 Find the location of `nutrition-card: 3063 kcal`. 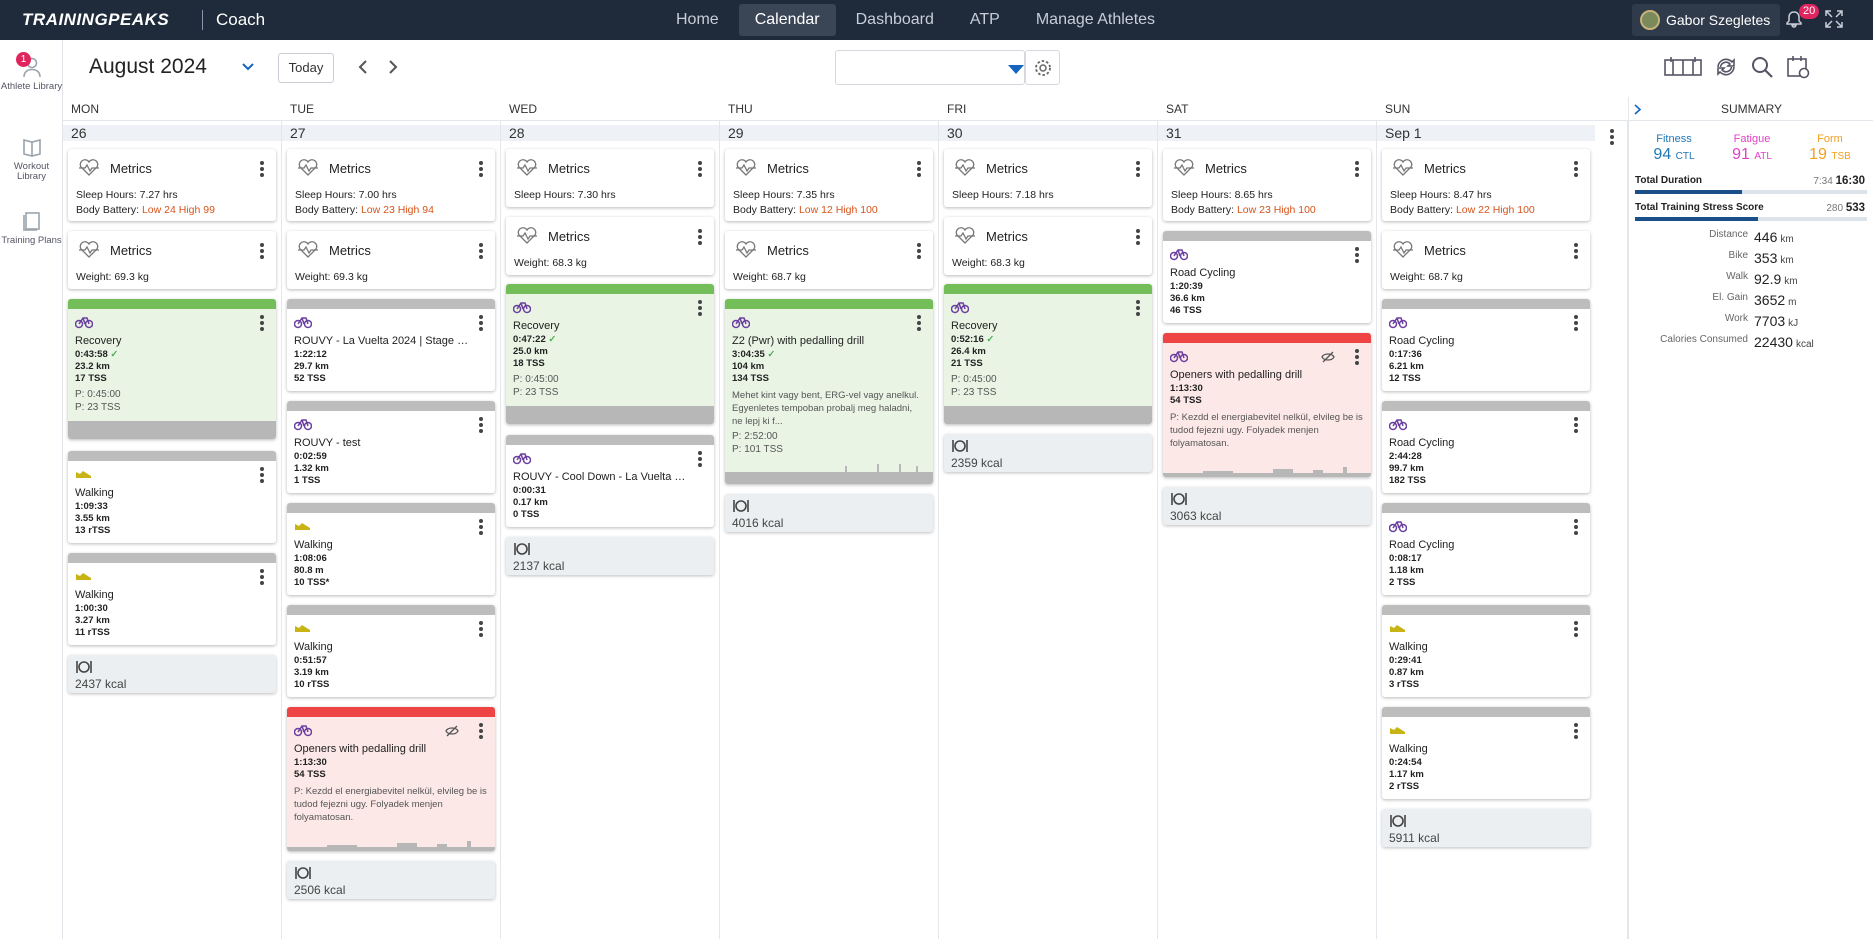

nutrition-card: 3063 kcal is located at coordinates (1267, 506).